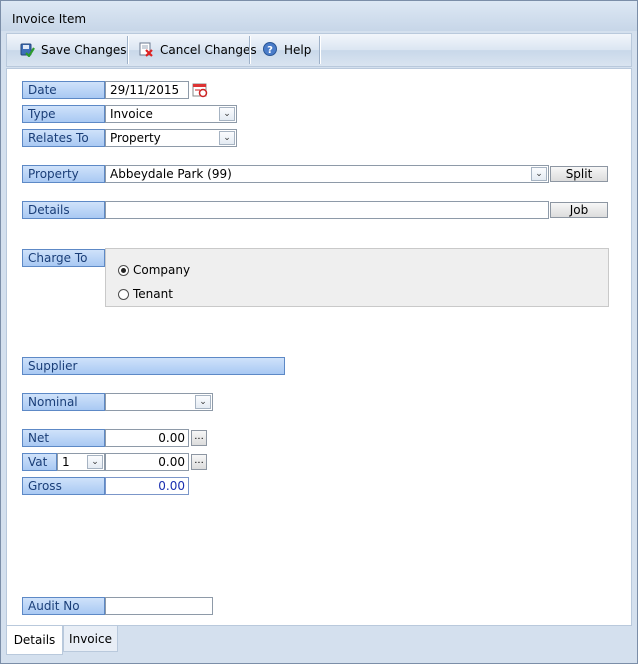  Describe the element at coordinates (63, 486) in the screenshot. I see `gross-label: Gross` at that location.